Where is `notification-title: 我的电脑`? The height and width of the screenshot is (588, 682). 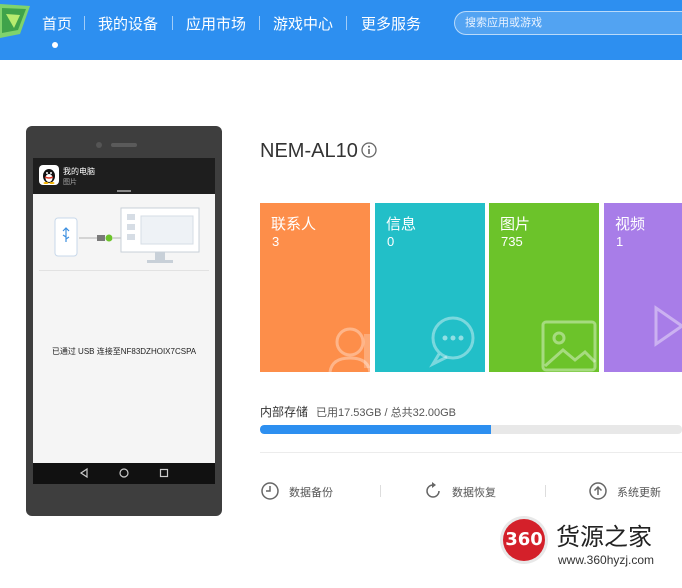
notification-title: 我的电脑 is located at coordinates (79, 171).